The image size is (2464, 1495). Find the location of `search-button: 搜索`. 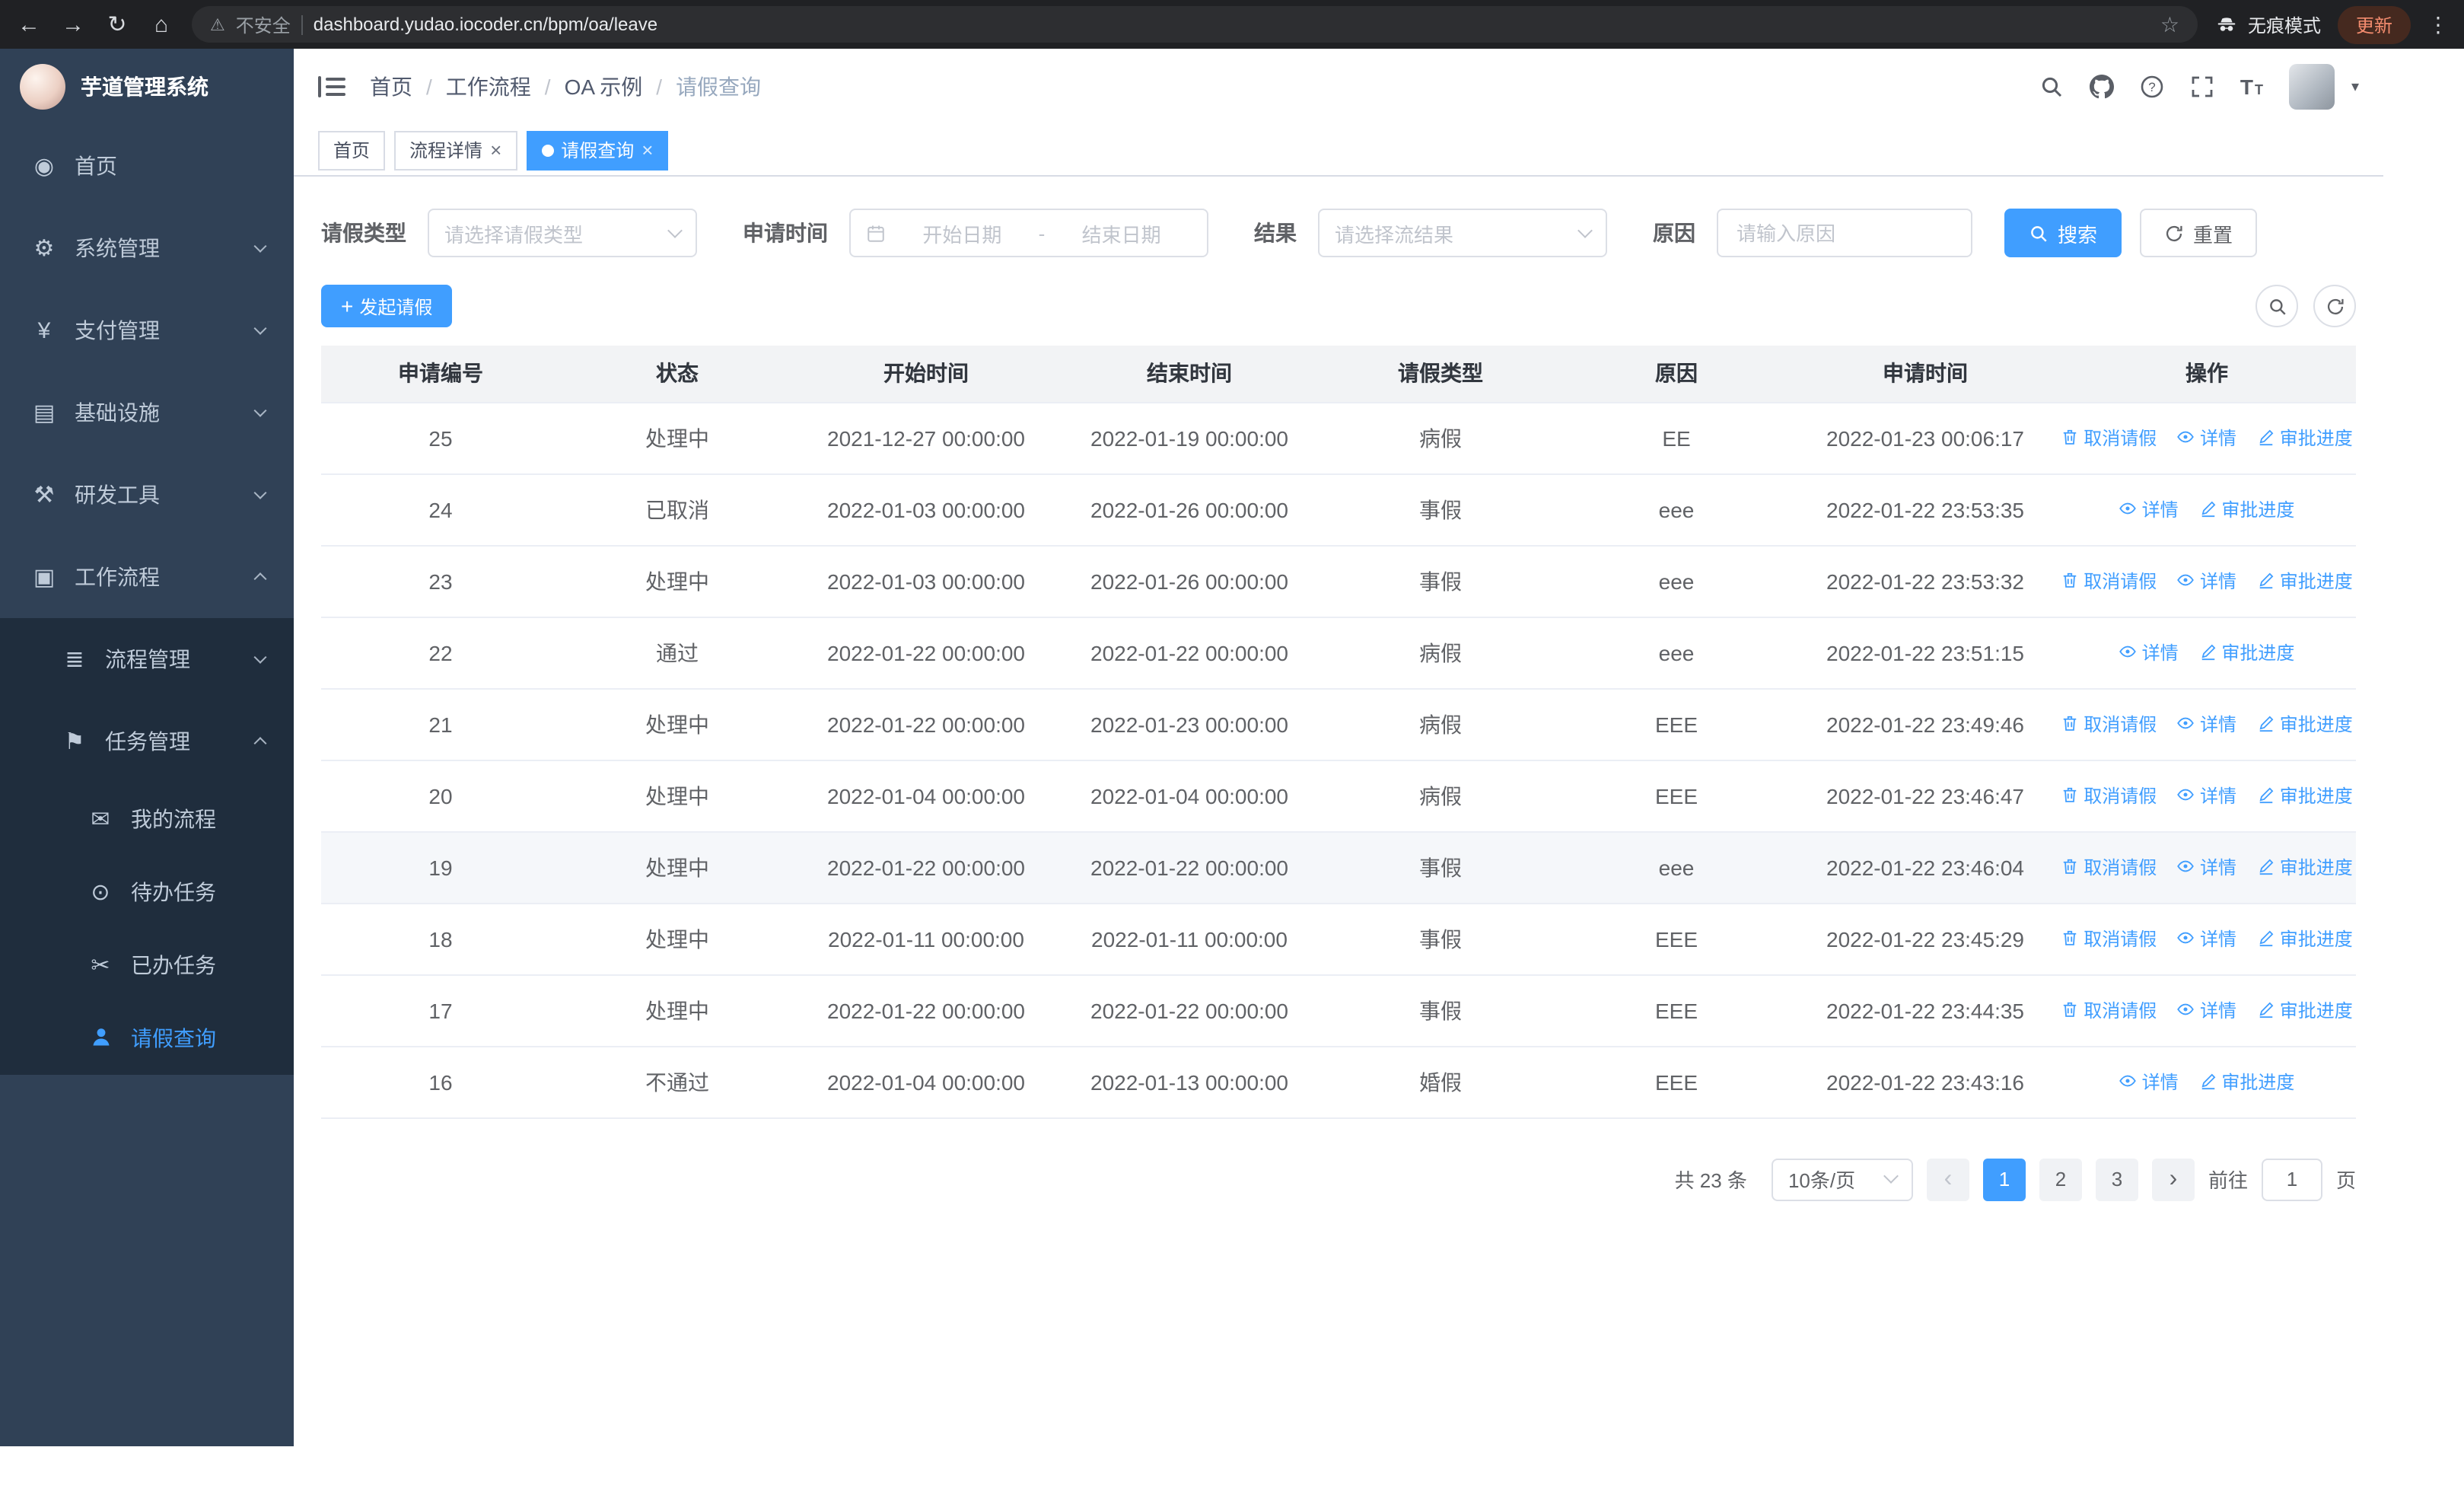

search-button: 搜索 is located at coordinates (2063, 233).